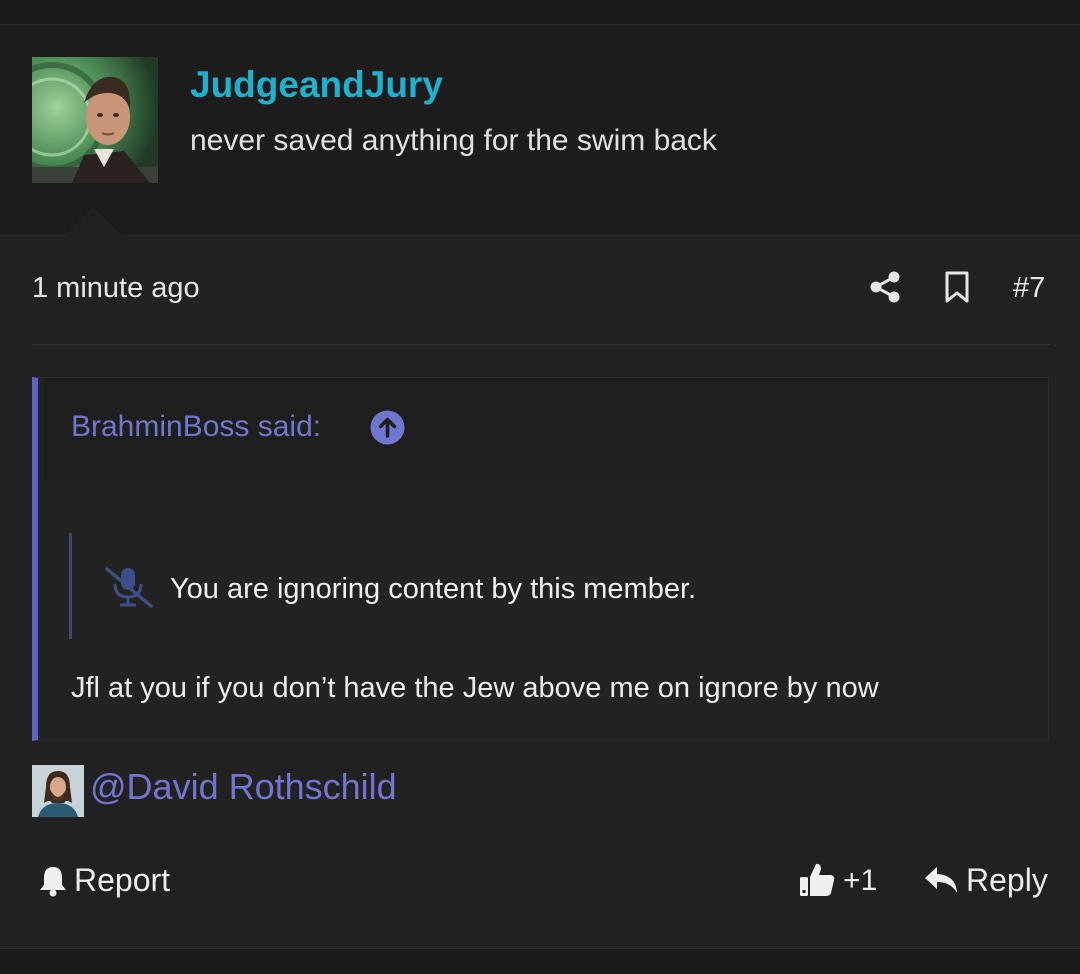  What do you see at coordinates (243, 787) in the screenshot?
I see `mention-link: @David Rothschild` at bounding box center [243, 787].